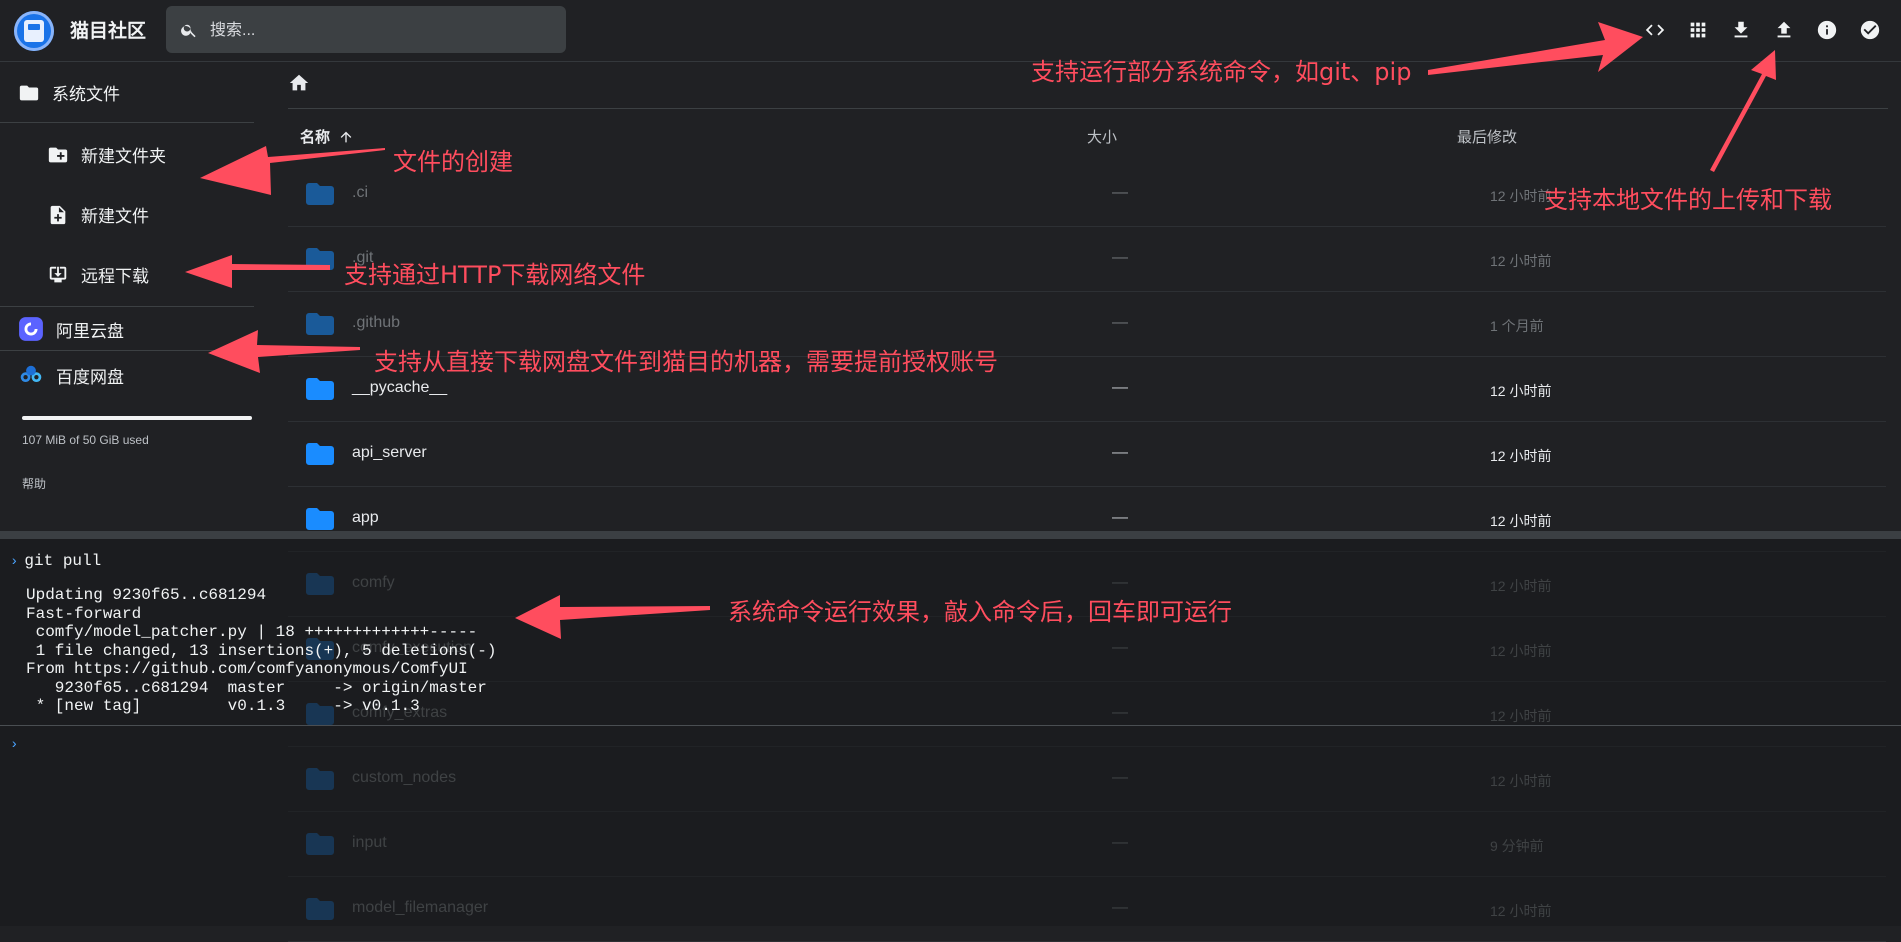  Describe the element at coordinates (360, 192) in the screenshot. I see `file-name: .ci` at that location.